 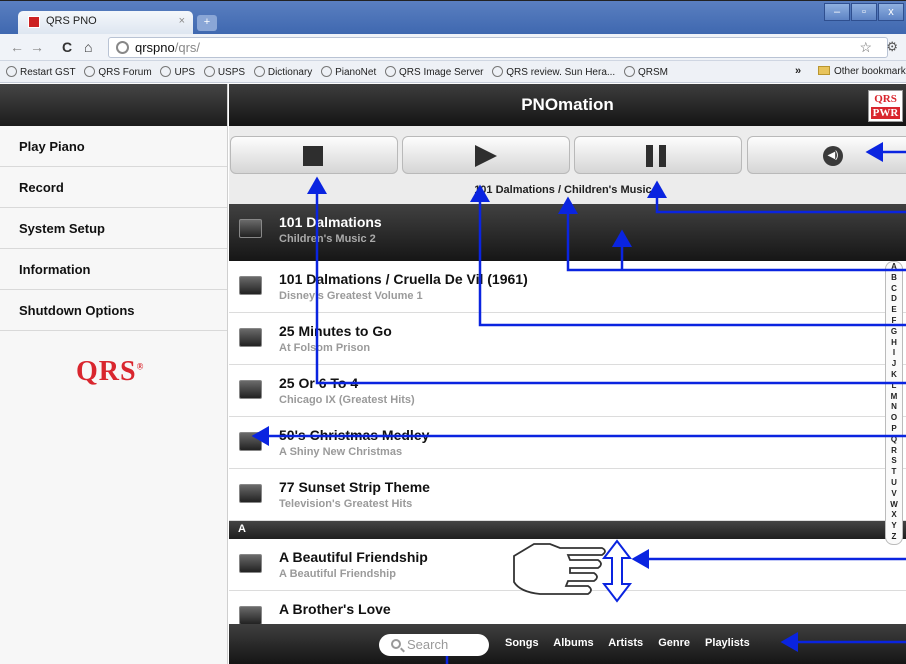 What do you see at coordinates (894, 494) in the screenshot?
I see `alphabet-letter: V` at bounding box center [894, 494].